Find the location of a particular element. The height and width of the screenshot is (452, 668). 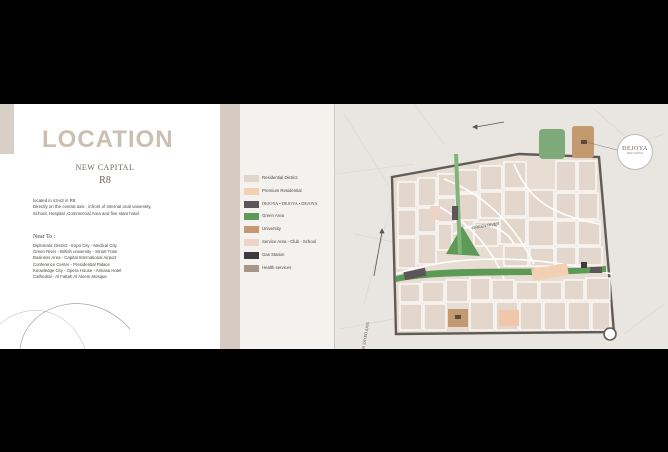

badge-sub: NEW CAPITAL is located at coordinates (635, 153).